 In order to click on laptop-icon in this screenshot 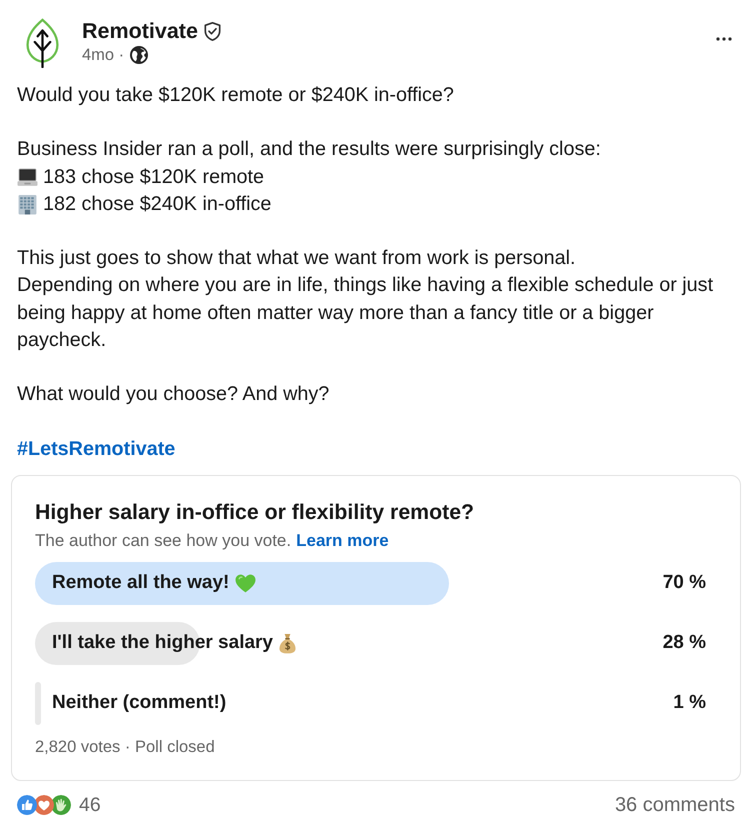, I will do `click(27, 177)`.